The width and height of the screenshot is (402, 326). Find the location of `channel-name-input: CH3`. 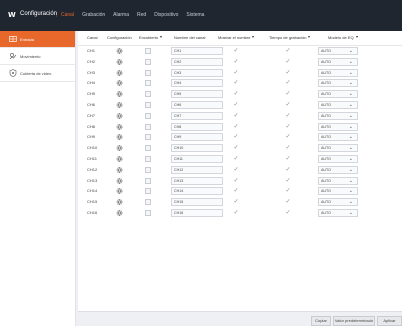

channel-name-input: CH3 is located at coordinates (197, 72).